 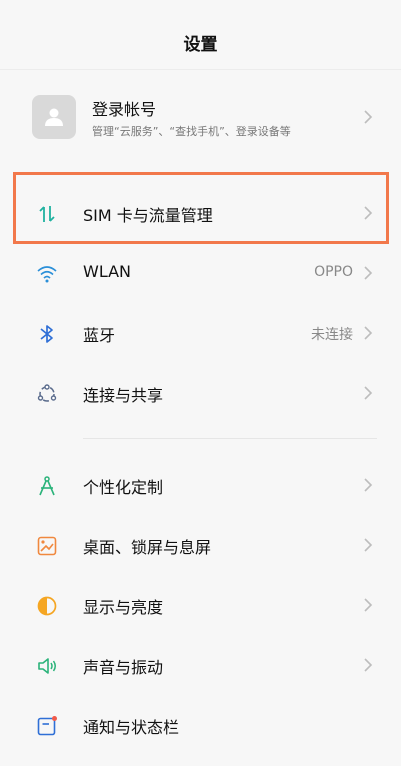 What do you see at coordinates (200, 273) in the screenshot?
I see `menu-item-wlan: WLAN OPPO` at bounding box center [200, 273].